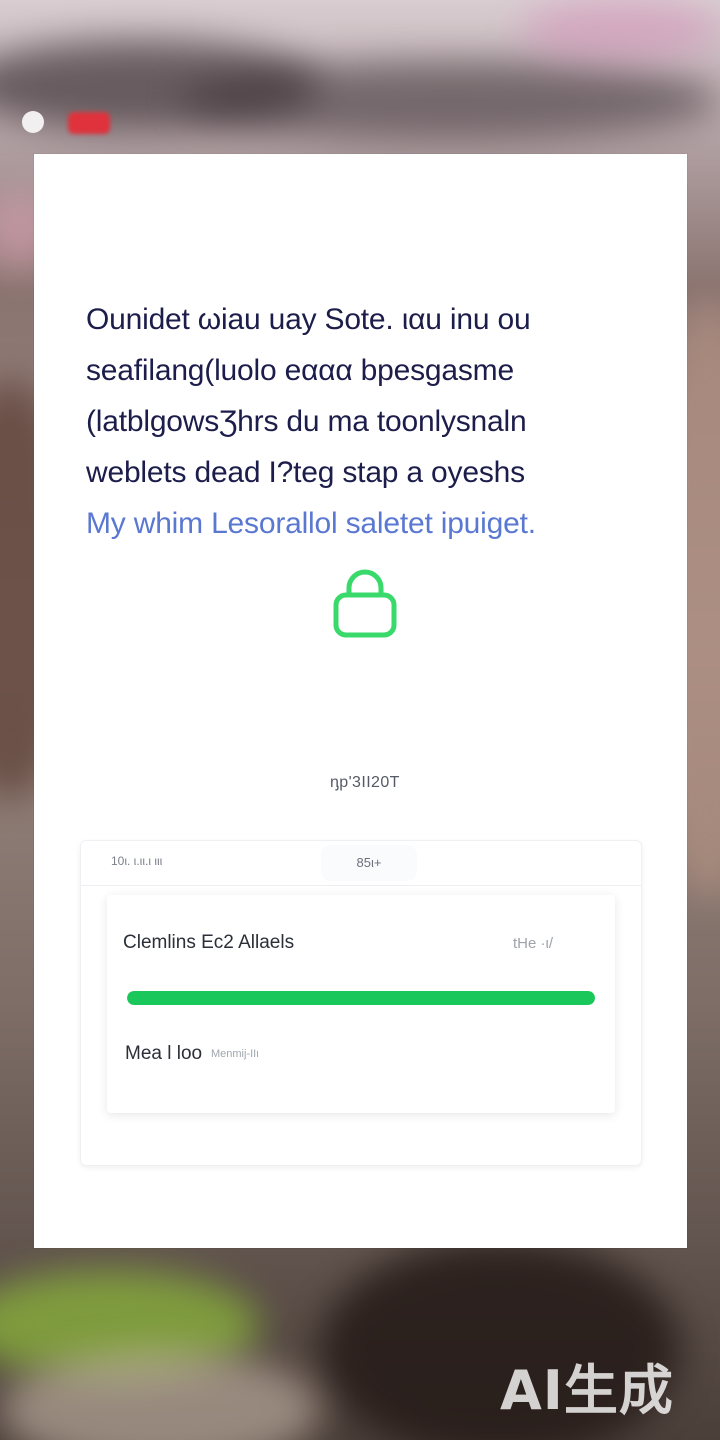 The width and height of the screenshot is (720, 1440). I want to click on recording-indicator, so click(89, 123).